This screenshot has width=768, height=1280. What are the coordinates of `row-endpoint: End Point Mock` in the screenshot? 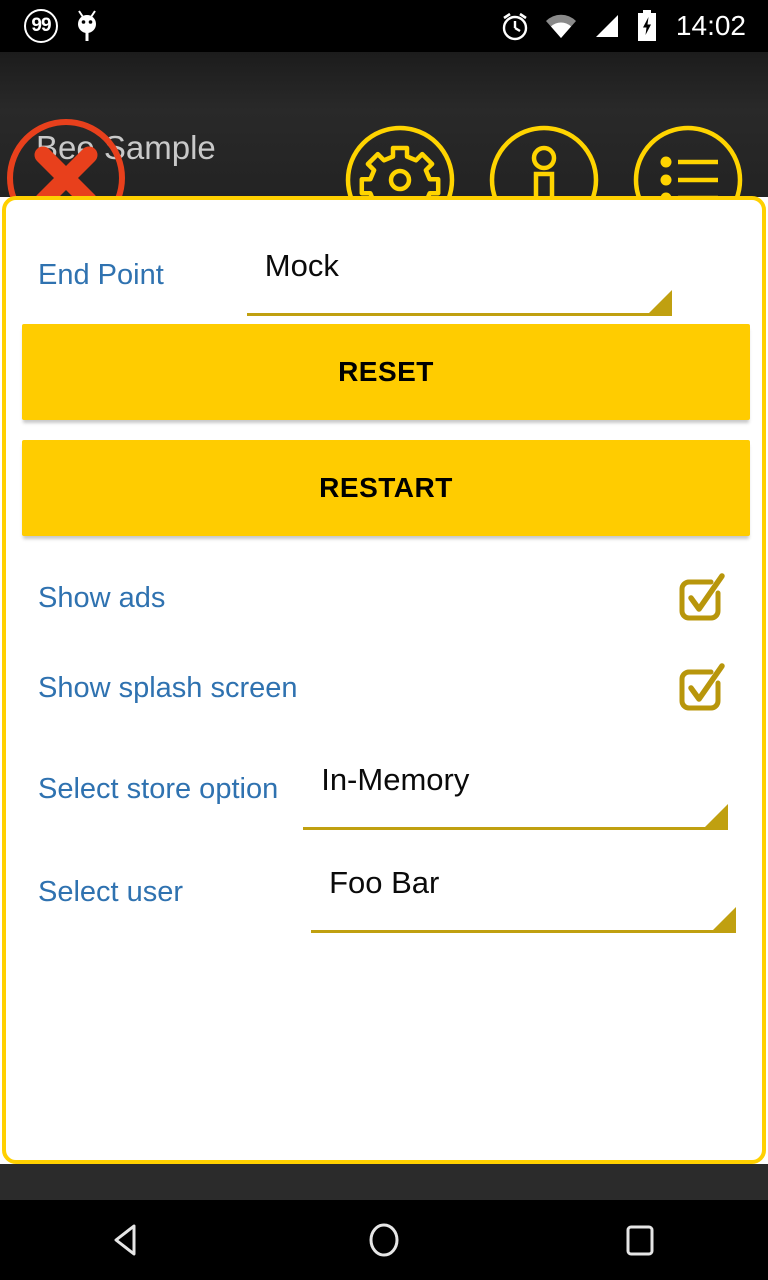 It's located at (384, 275).